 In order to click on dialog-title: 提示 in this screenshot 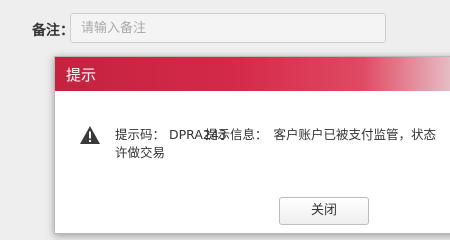, I will do `click(81, 75)`.